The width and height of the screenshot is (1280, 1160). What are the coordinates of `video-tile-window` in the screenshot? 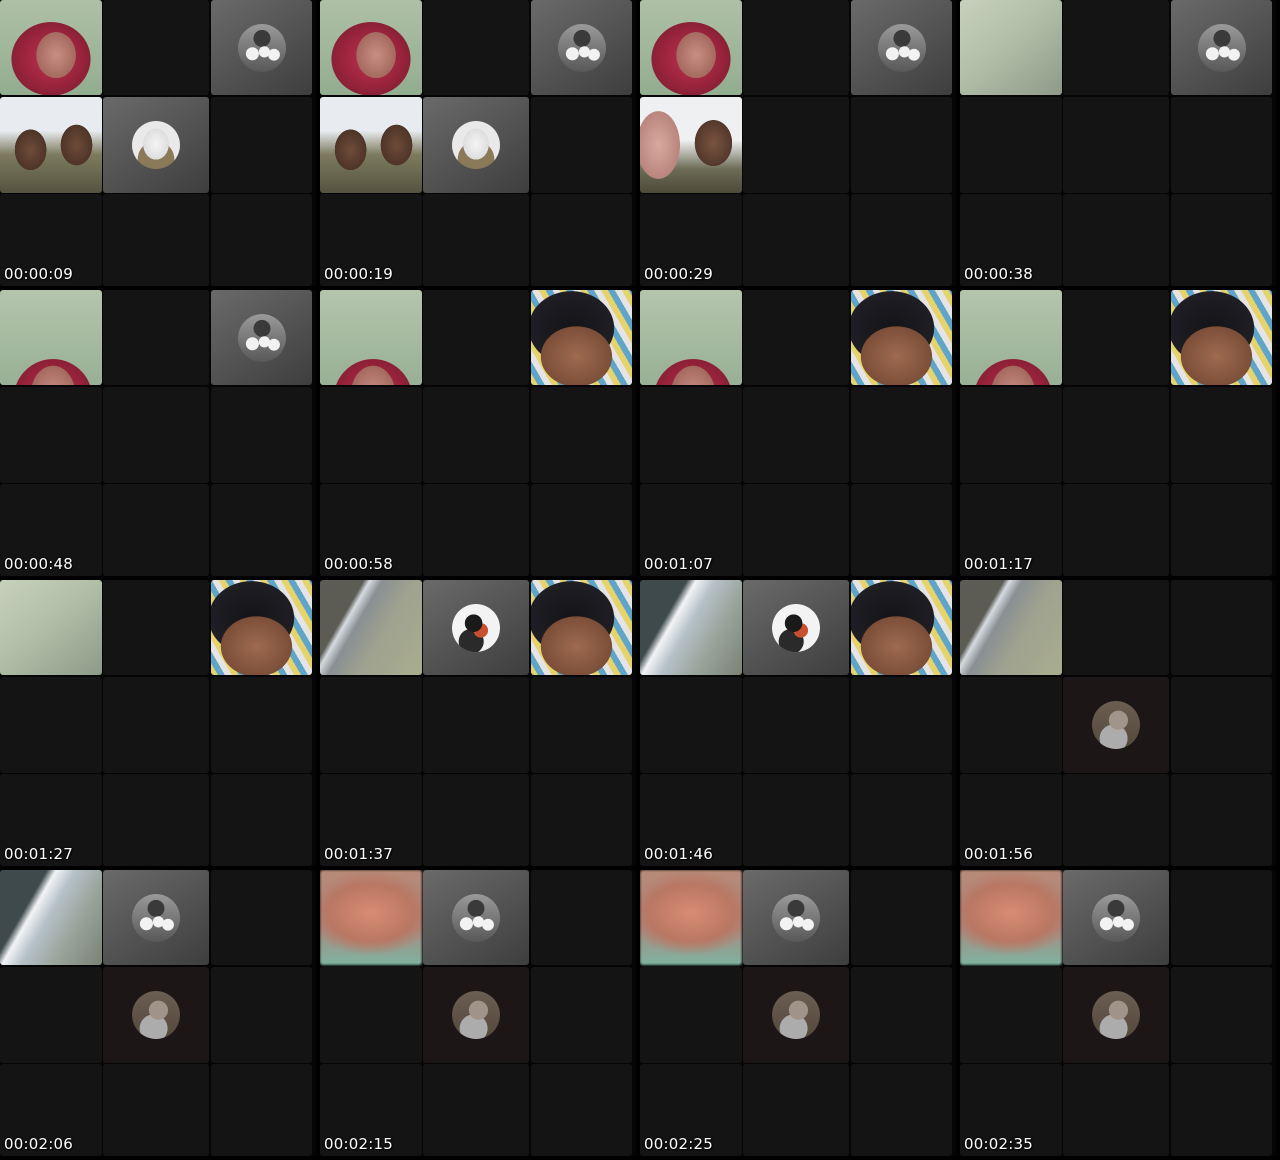 It's located at (691, 627).